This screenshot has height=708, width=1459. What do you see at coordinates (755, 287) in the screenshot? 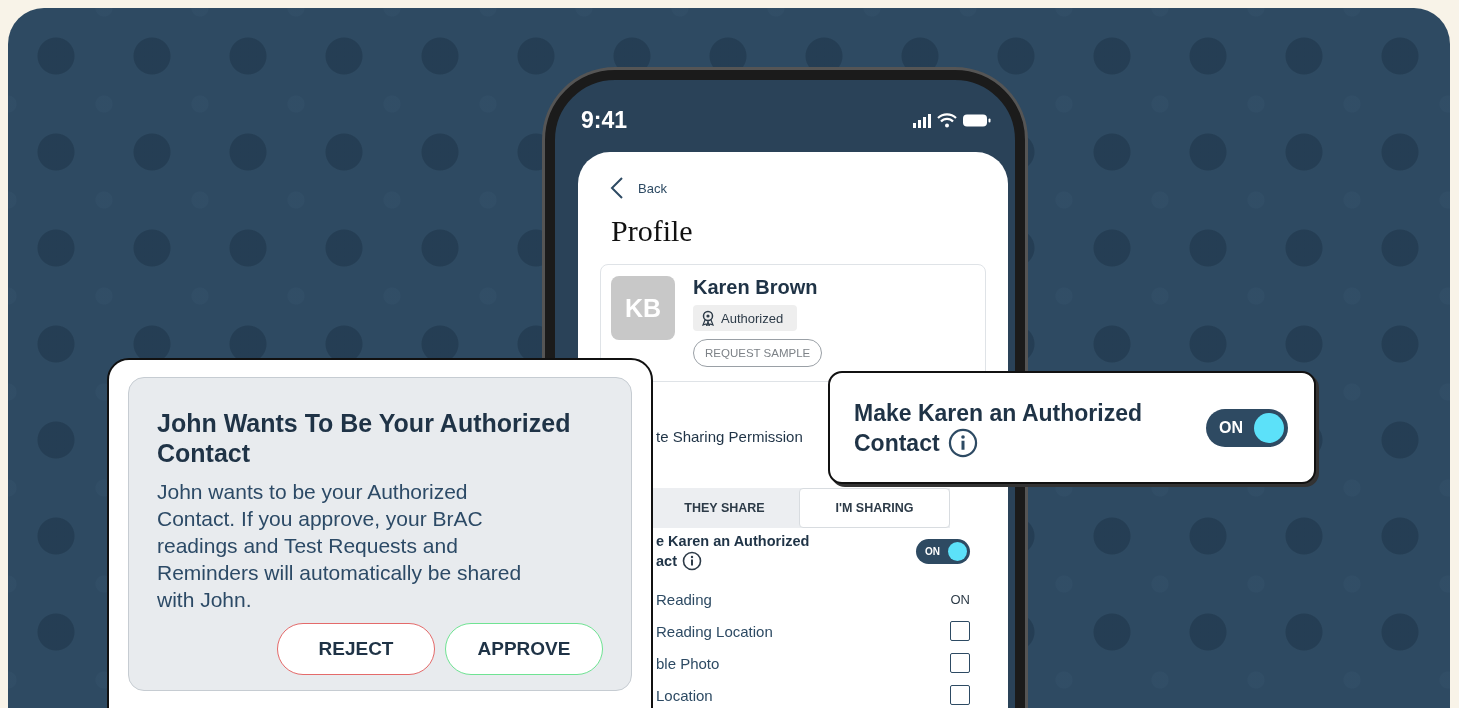
I see `contact-name: Karen Brown` at bounding box center [755, 287].